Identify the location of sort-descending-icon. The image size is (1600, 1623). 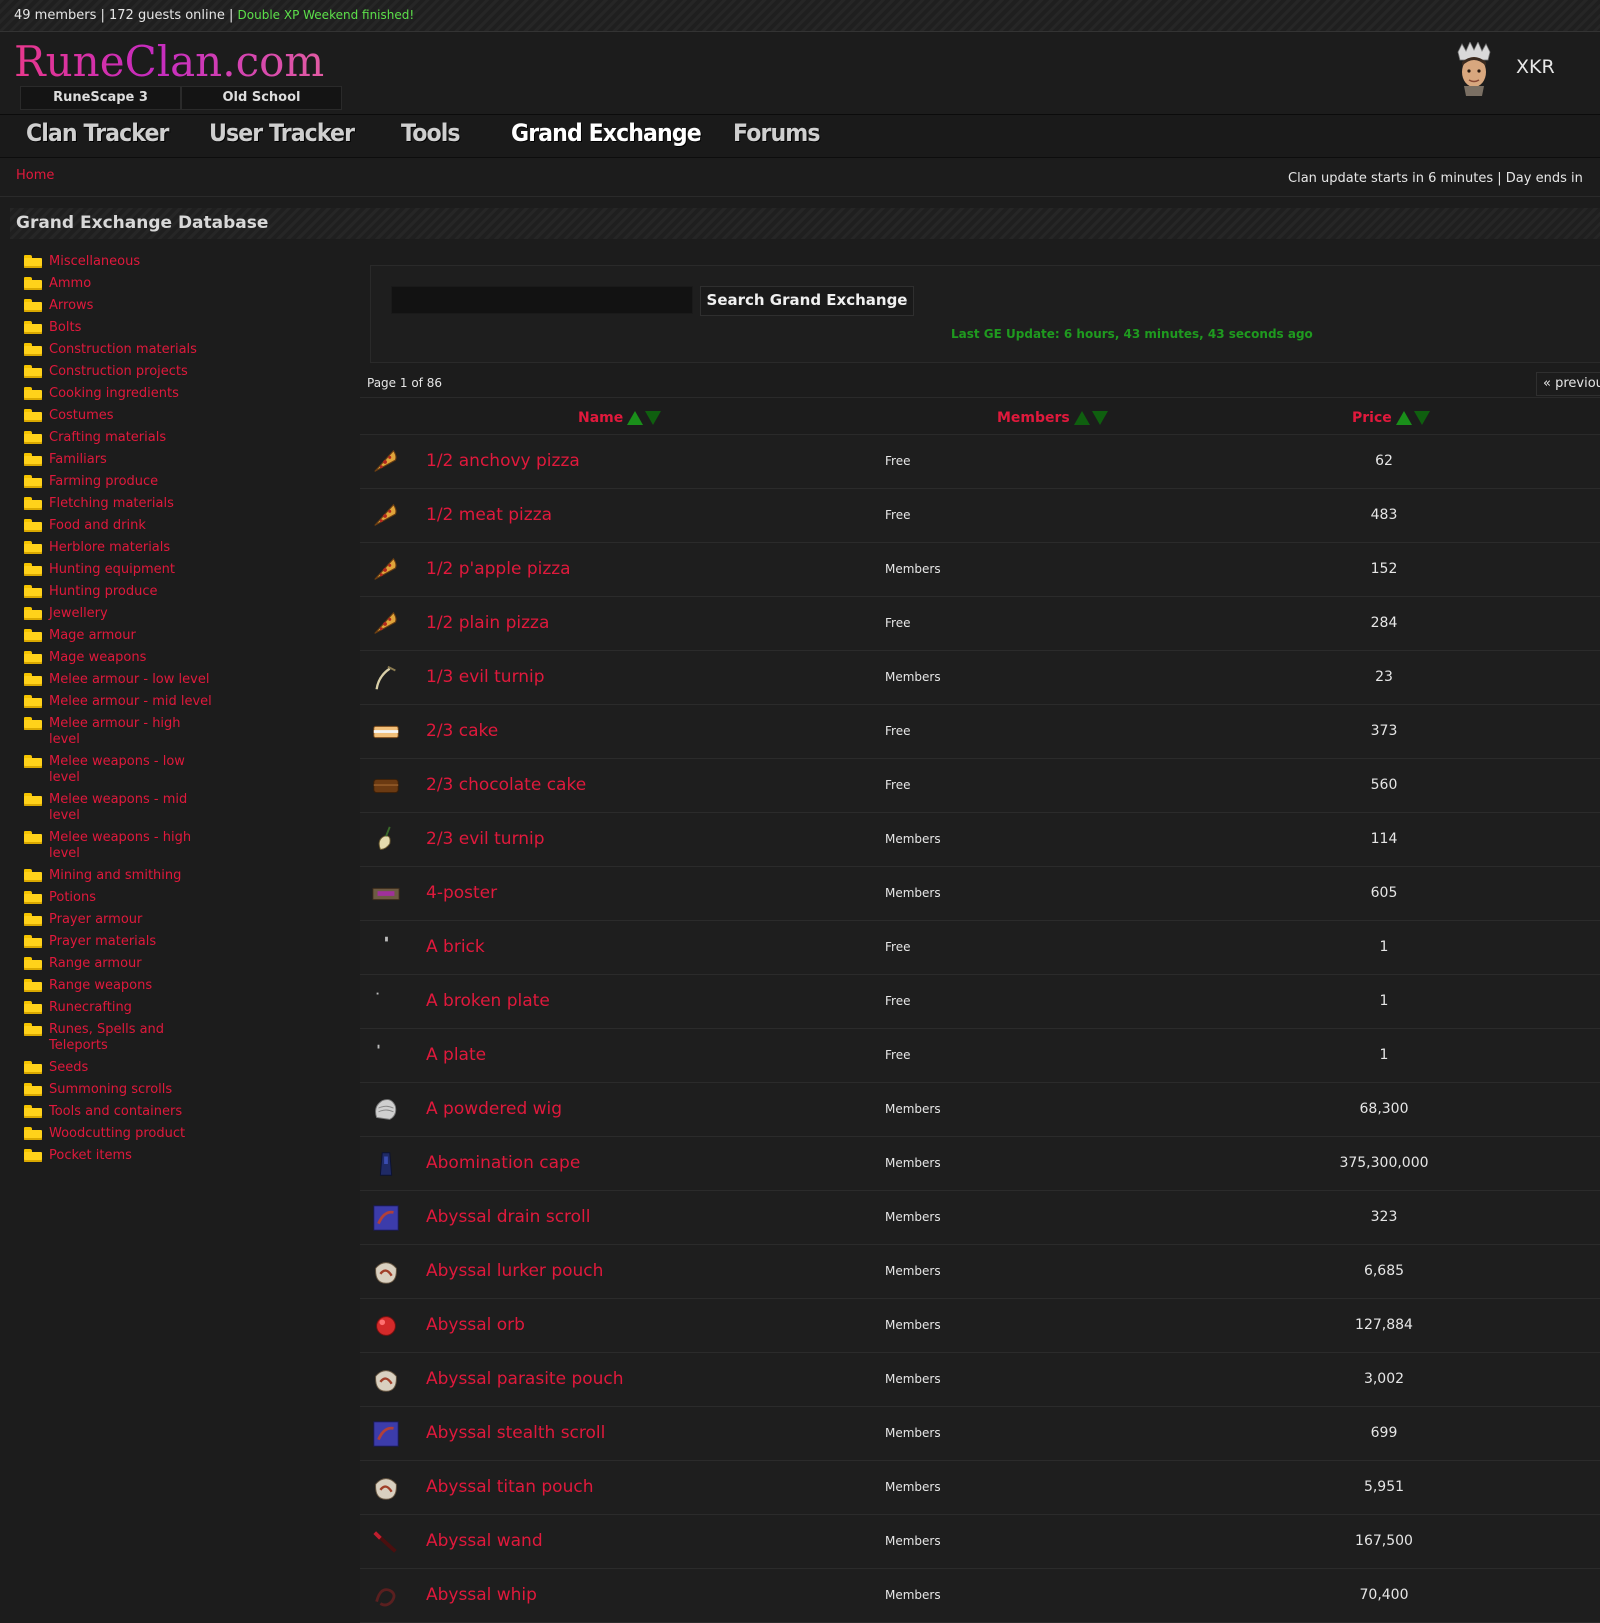
(1421, 418).